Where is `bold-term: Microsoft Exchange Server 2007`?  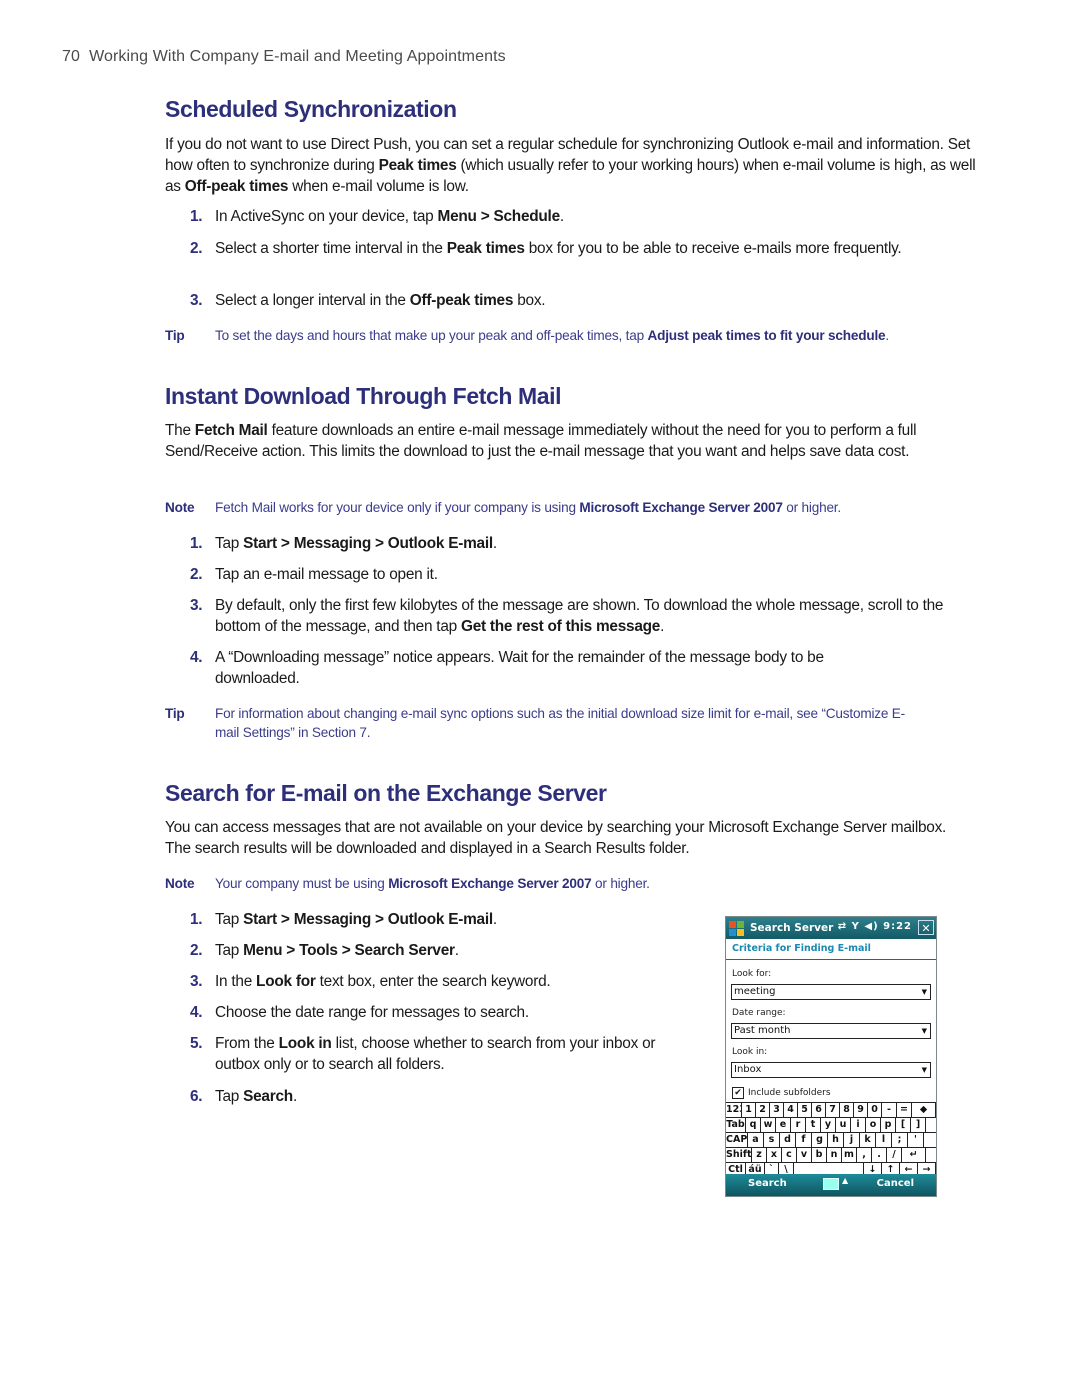 bold-term: Microsoft Exchange Server 2007 is located at coordinates (681, 507).